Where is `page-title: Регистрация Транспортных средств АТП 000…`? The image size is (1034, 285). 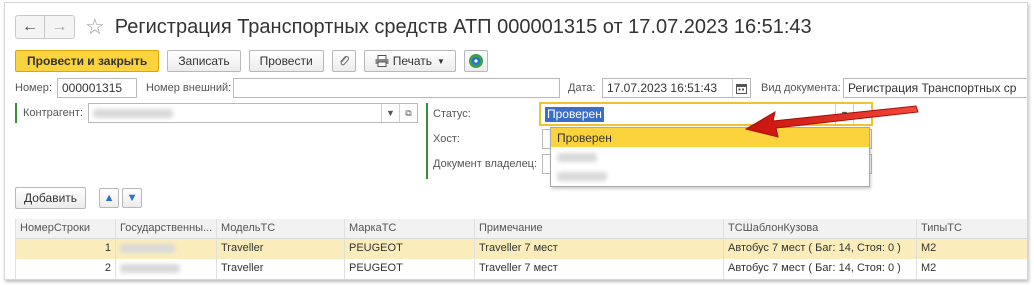
page-title: Регистрация Транспортных средств АТП 000… is located at coordinates (463, 26).